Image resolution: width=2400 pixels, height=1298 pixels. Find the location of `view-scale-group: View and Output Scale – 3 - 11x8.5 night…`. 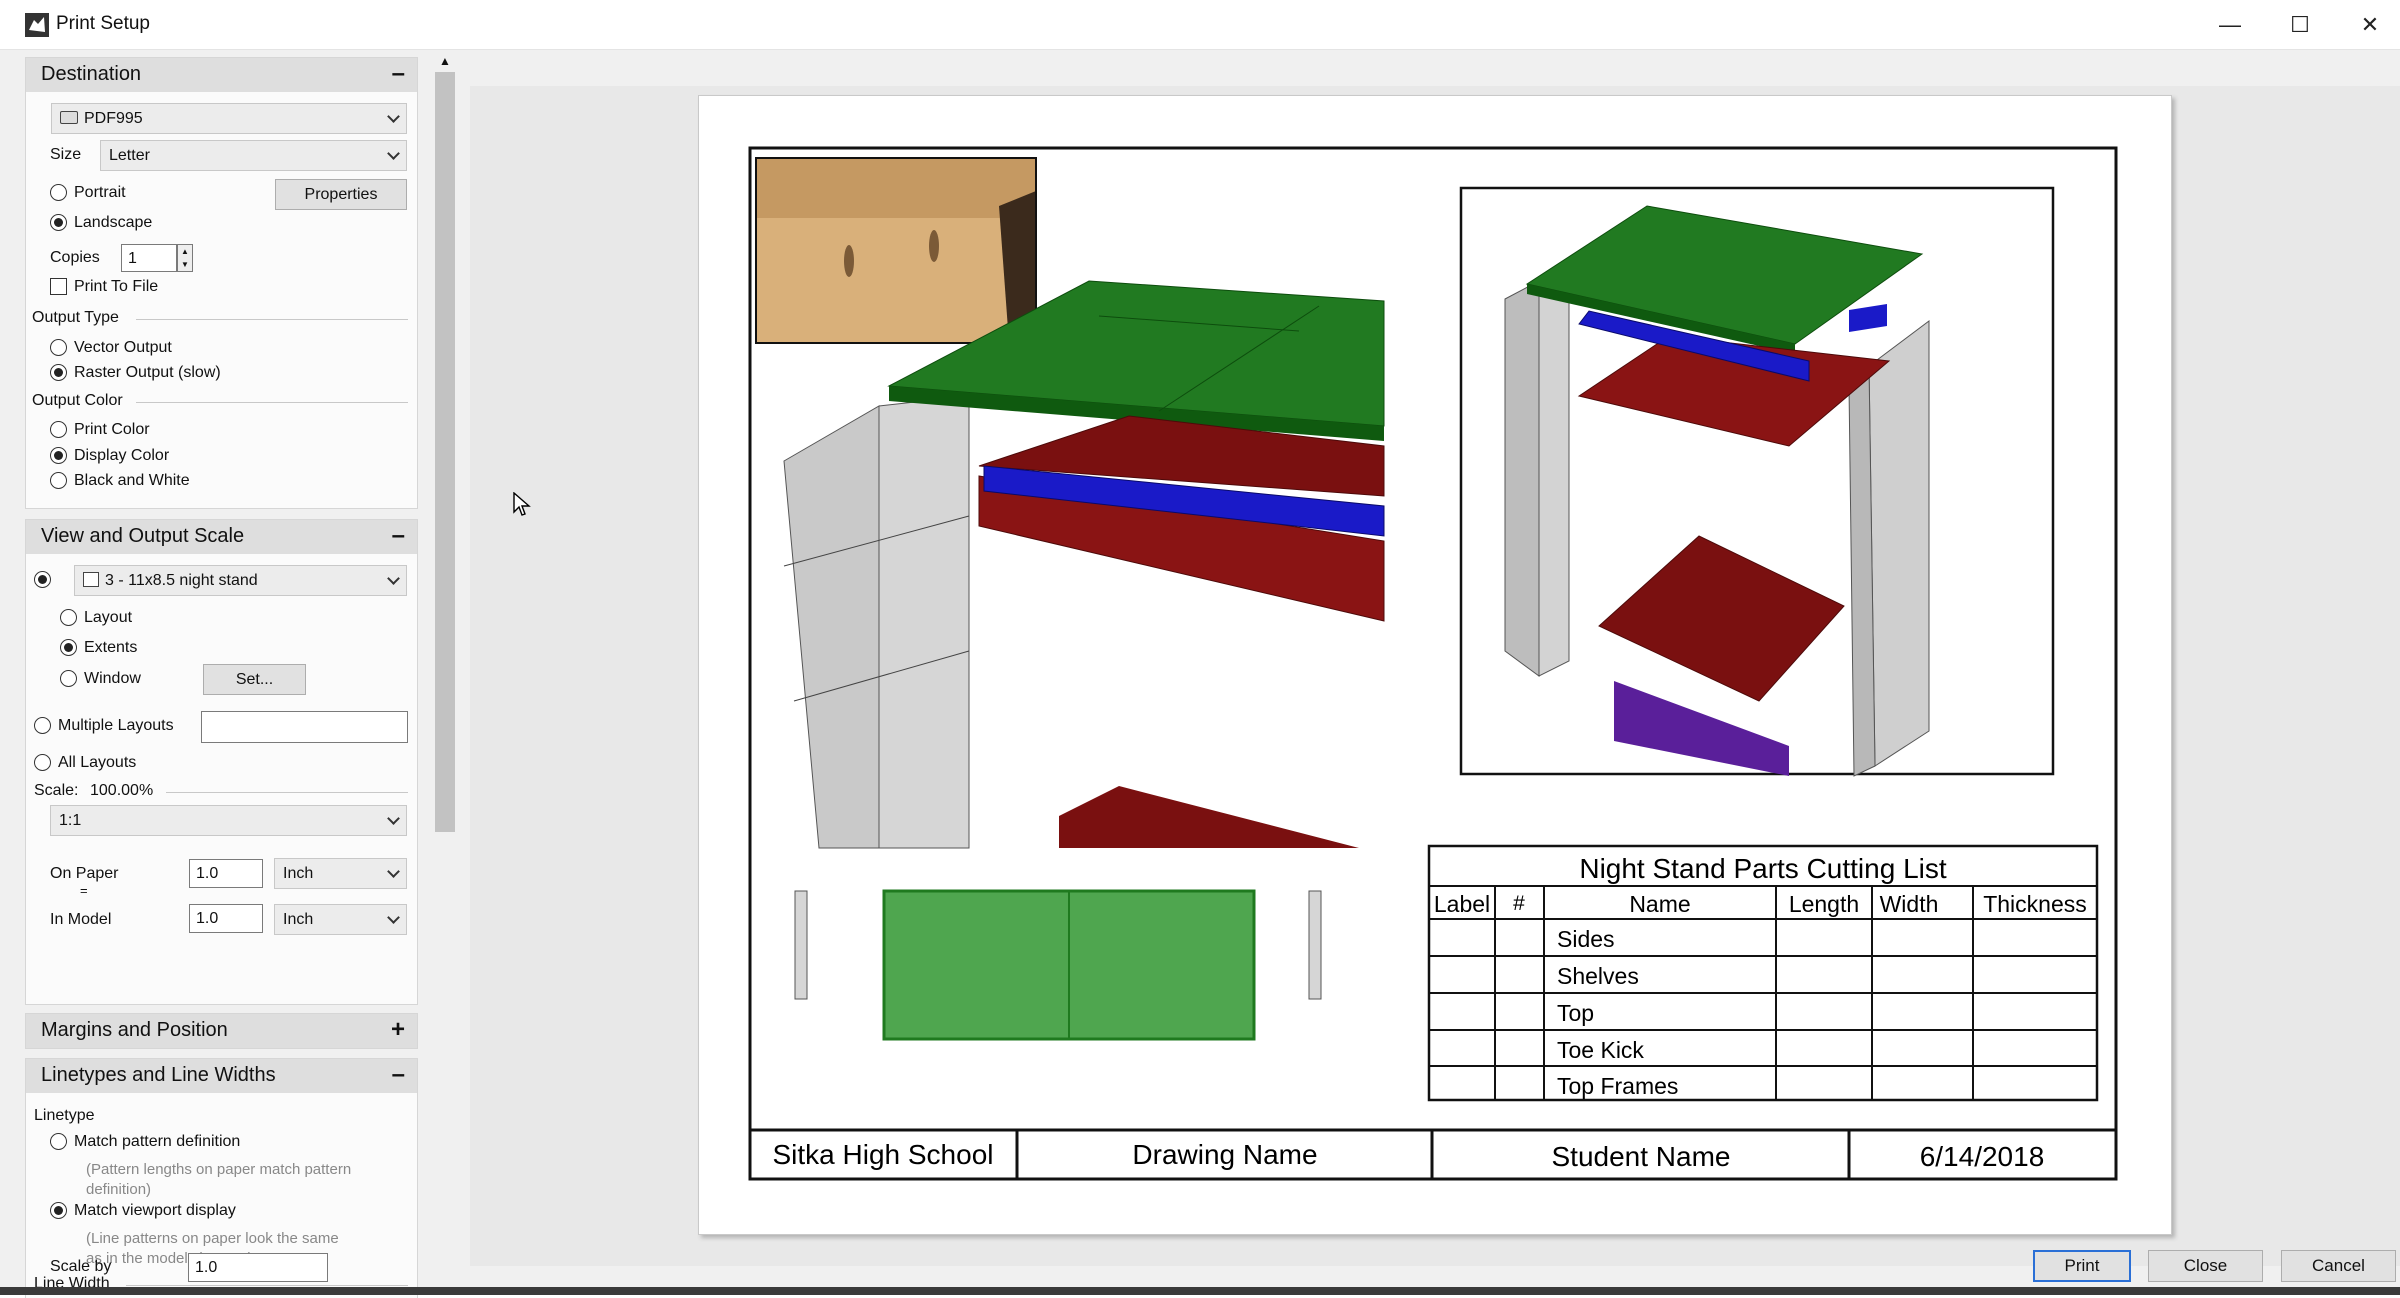

view-scale-group: View and Output Scale – 3 - 11x8.5 night… is located at coordinates (221, 762).